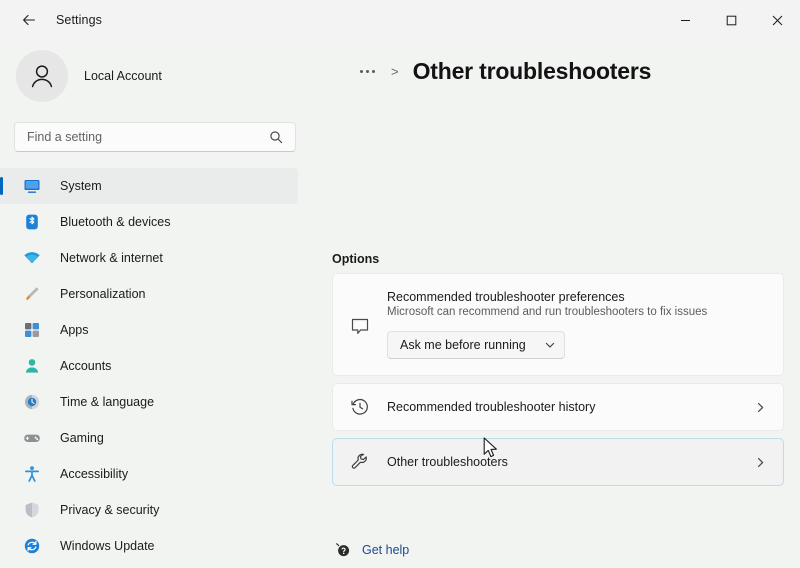 Image resolution: width=800 pixels, height=568 pixels. Describe the element at coordinates (82, 438) in the screenshot. I see `sidebar-item-label: Gaming` at that location.